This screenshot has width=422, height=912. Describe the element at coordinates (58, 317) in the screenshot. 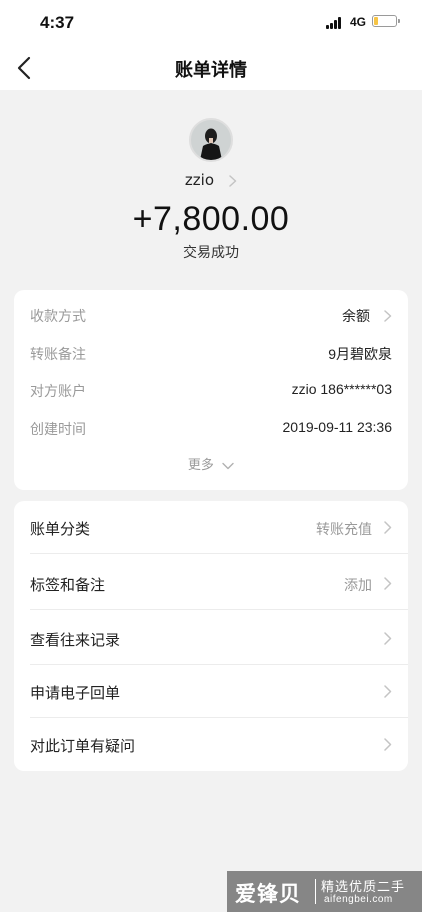

I see `detail-label: 收款方式` at that location.